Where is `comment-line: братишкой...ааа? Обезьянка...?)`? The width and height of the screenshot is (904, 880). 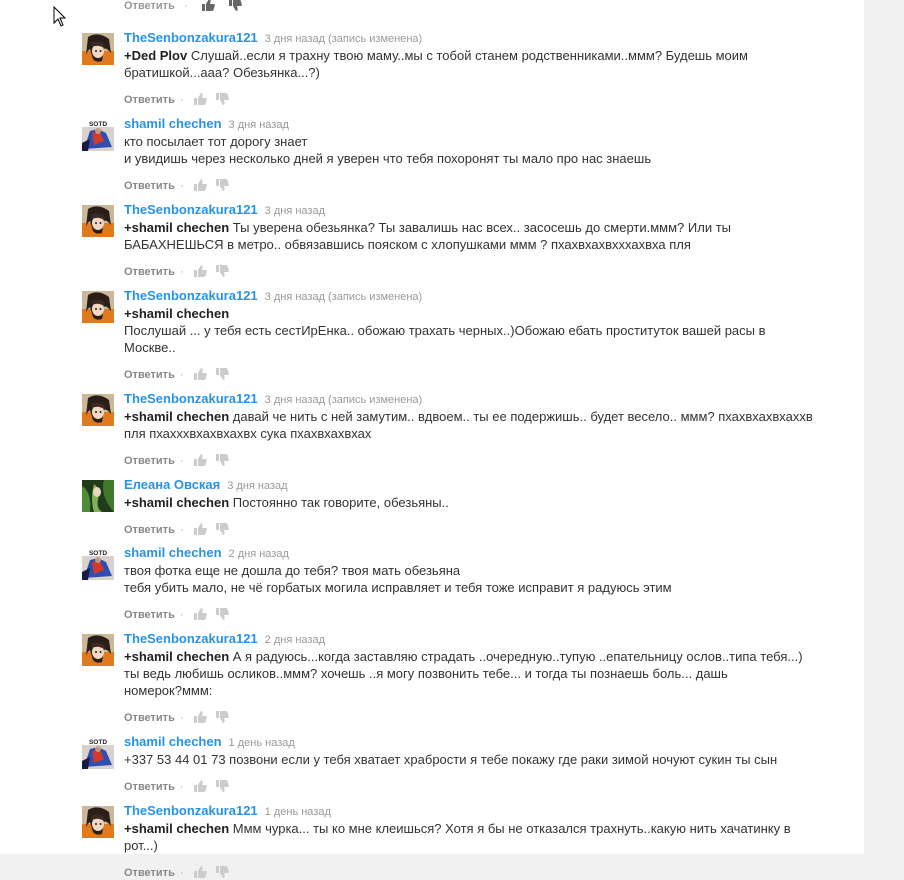 comment-line: братишкой...ааа? Обезьянка...?) is located at coordinates (483, 72).